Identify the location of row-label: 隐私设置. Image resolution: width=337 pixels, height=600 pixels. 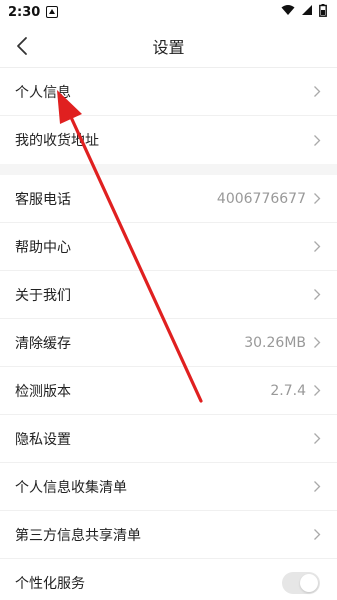
(43, 439).